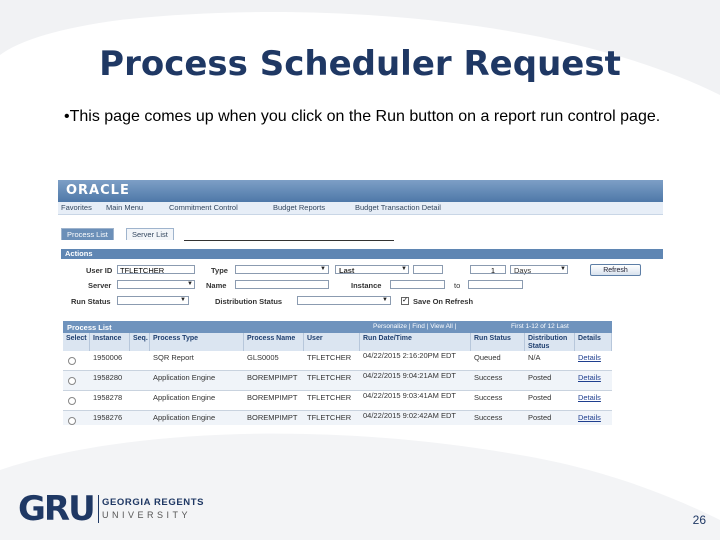 The height and width of the screenshot is (540, 720). I want to click on row-run-status: Queued, so click(487, 357).